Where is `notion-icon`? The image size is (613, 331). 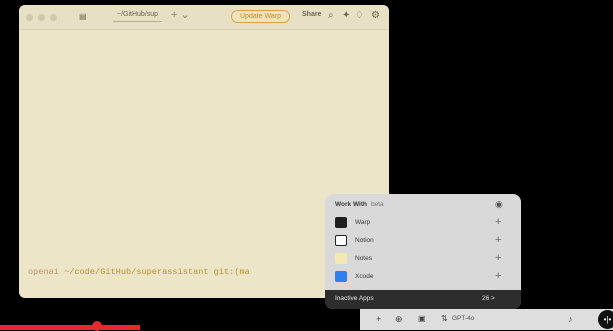
notion-icon is located at coordinates (341, 240).